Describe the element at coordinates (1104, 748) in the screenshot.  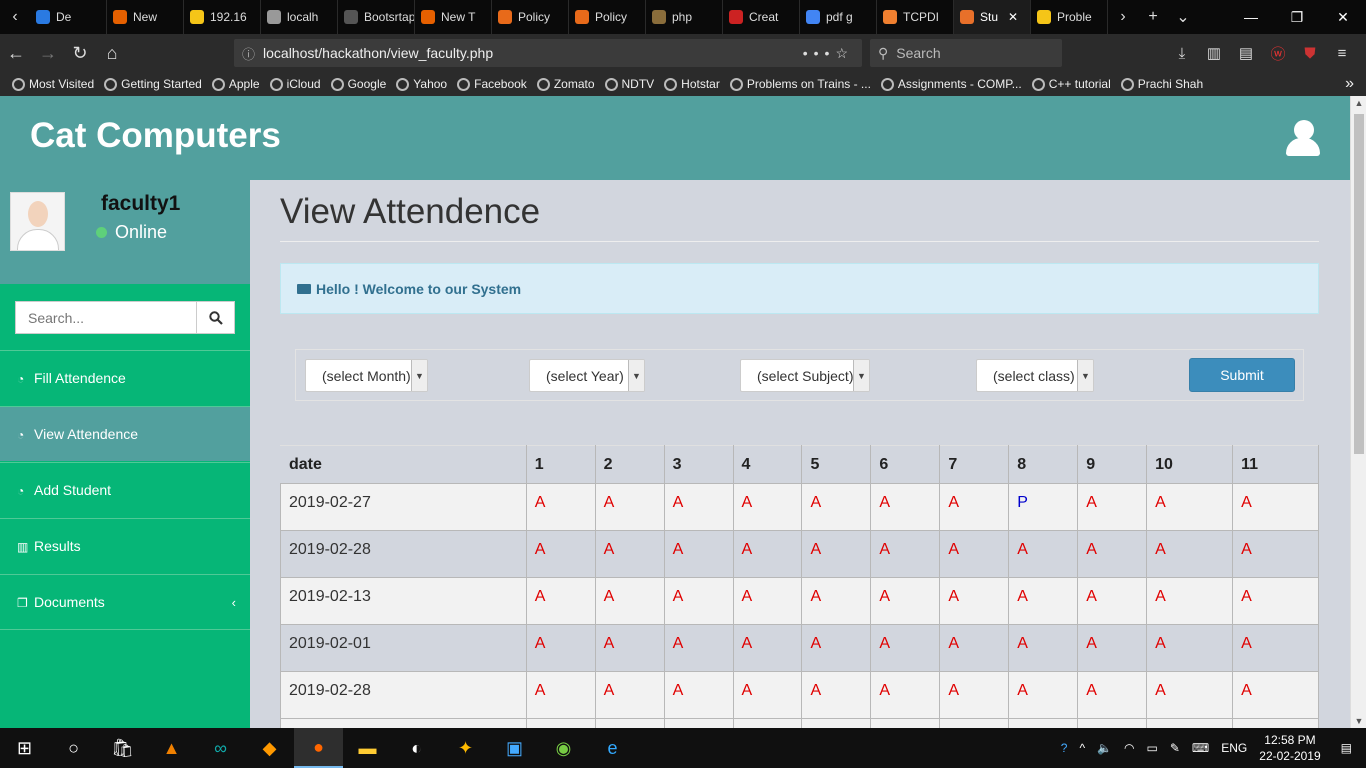
I see `volume-icon: 🔈` at that location.